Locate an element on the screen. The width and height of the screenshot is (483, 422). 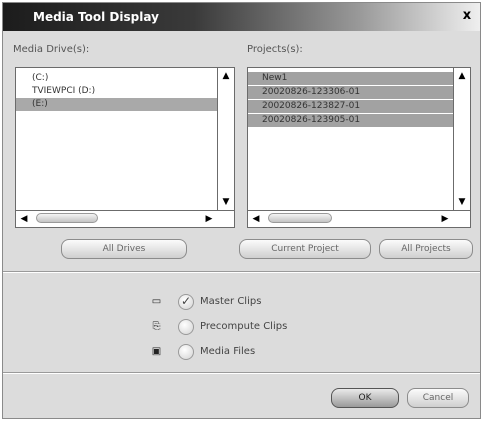
projects-label: Projects(s): is located at coordinates (275, 49).